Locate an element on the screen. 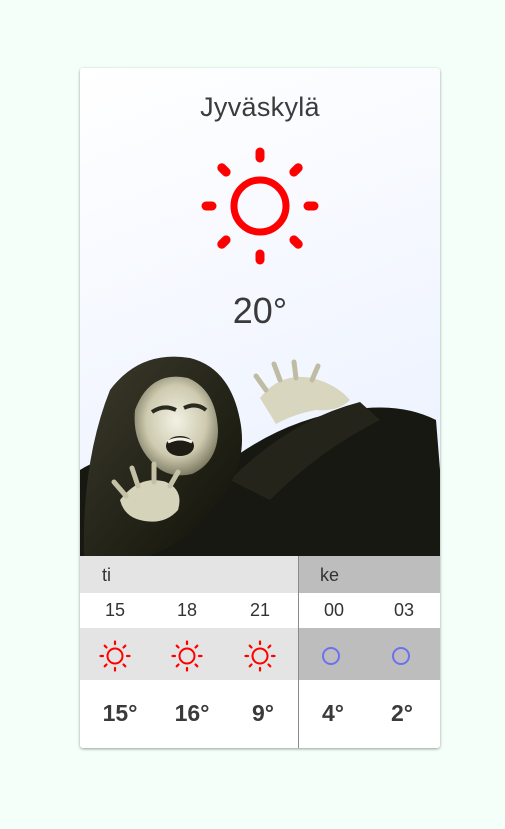 The width and height of the screenshot is (505, 829). hour-temperature: 16° is located at coordinates (192, 713).